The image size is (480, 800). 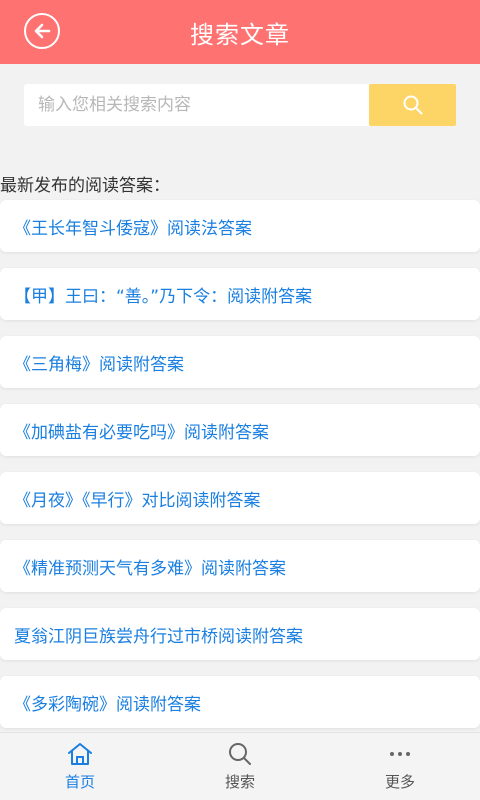 What do you see at coordinates (399, 782) in the screenshot?
I see `nav-more-label: 更多` at bounding box center [399, 782].